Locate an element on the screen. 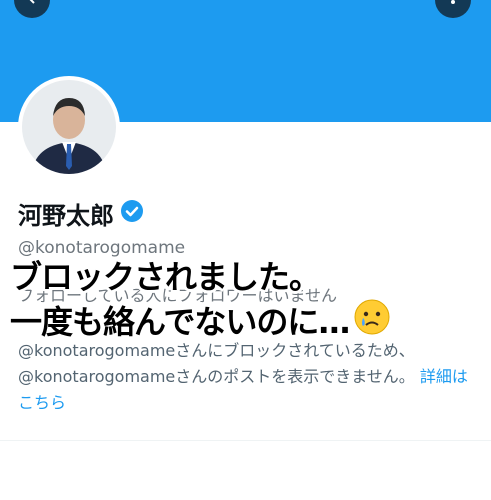  avatar-photo is located at coordinates (69, 127).